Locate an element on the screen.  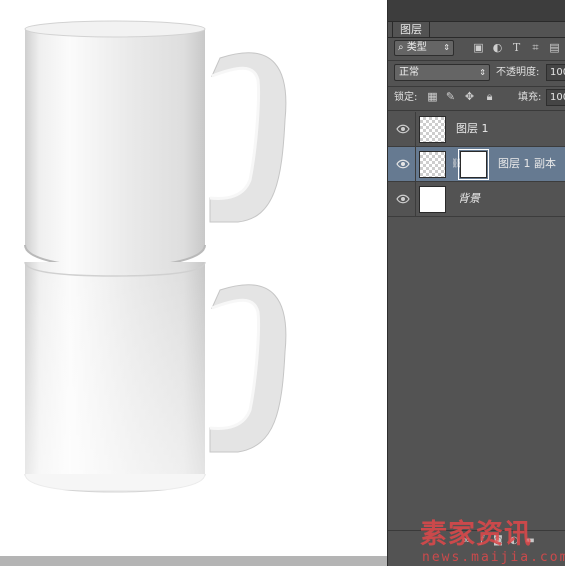
layer-mask-thumbnail is located at coordinates (473, 164).